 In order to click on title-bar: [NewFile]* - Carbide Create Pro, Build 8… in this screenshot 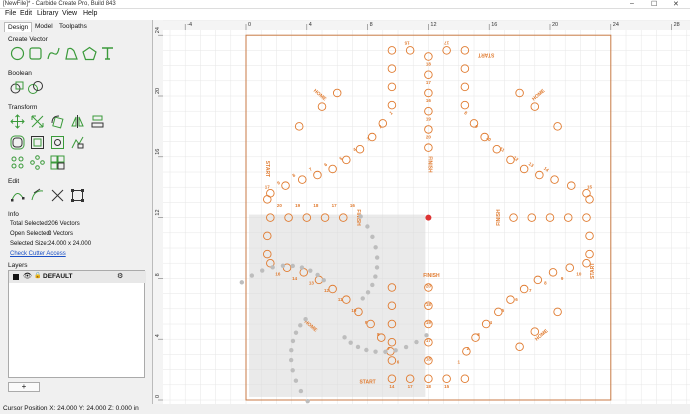, I will do `click(345, 4)`.